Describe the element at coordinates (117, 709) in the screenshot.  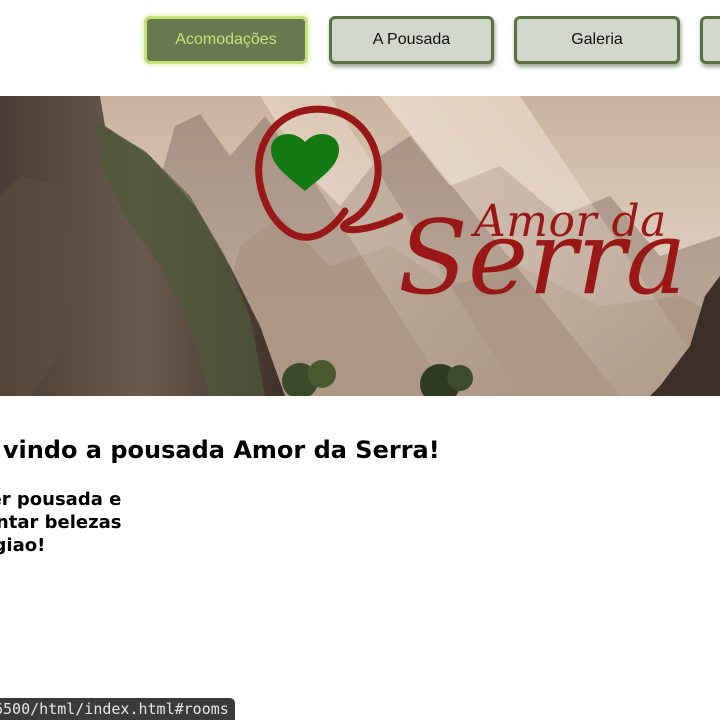
I see `link-status-bar: 6500/html/index.html#rooms` at that location.